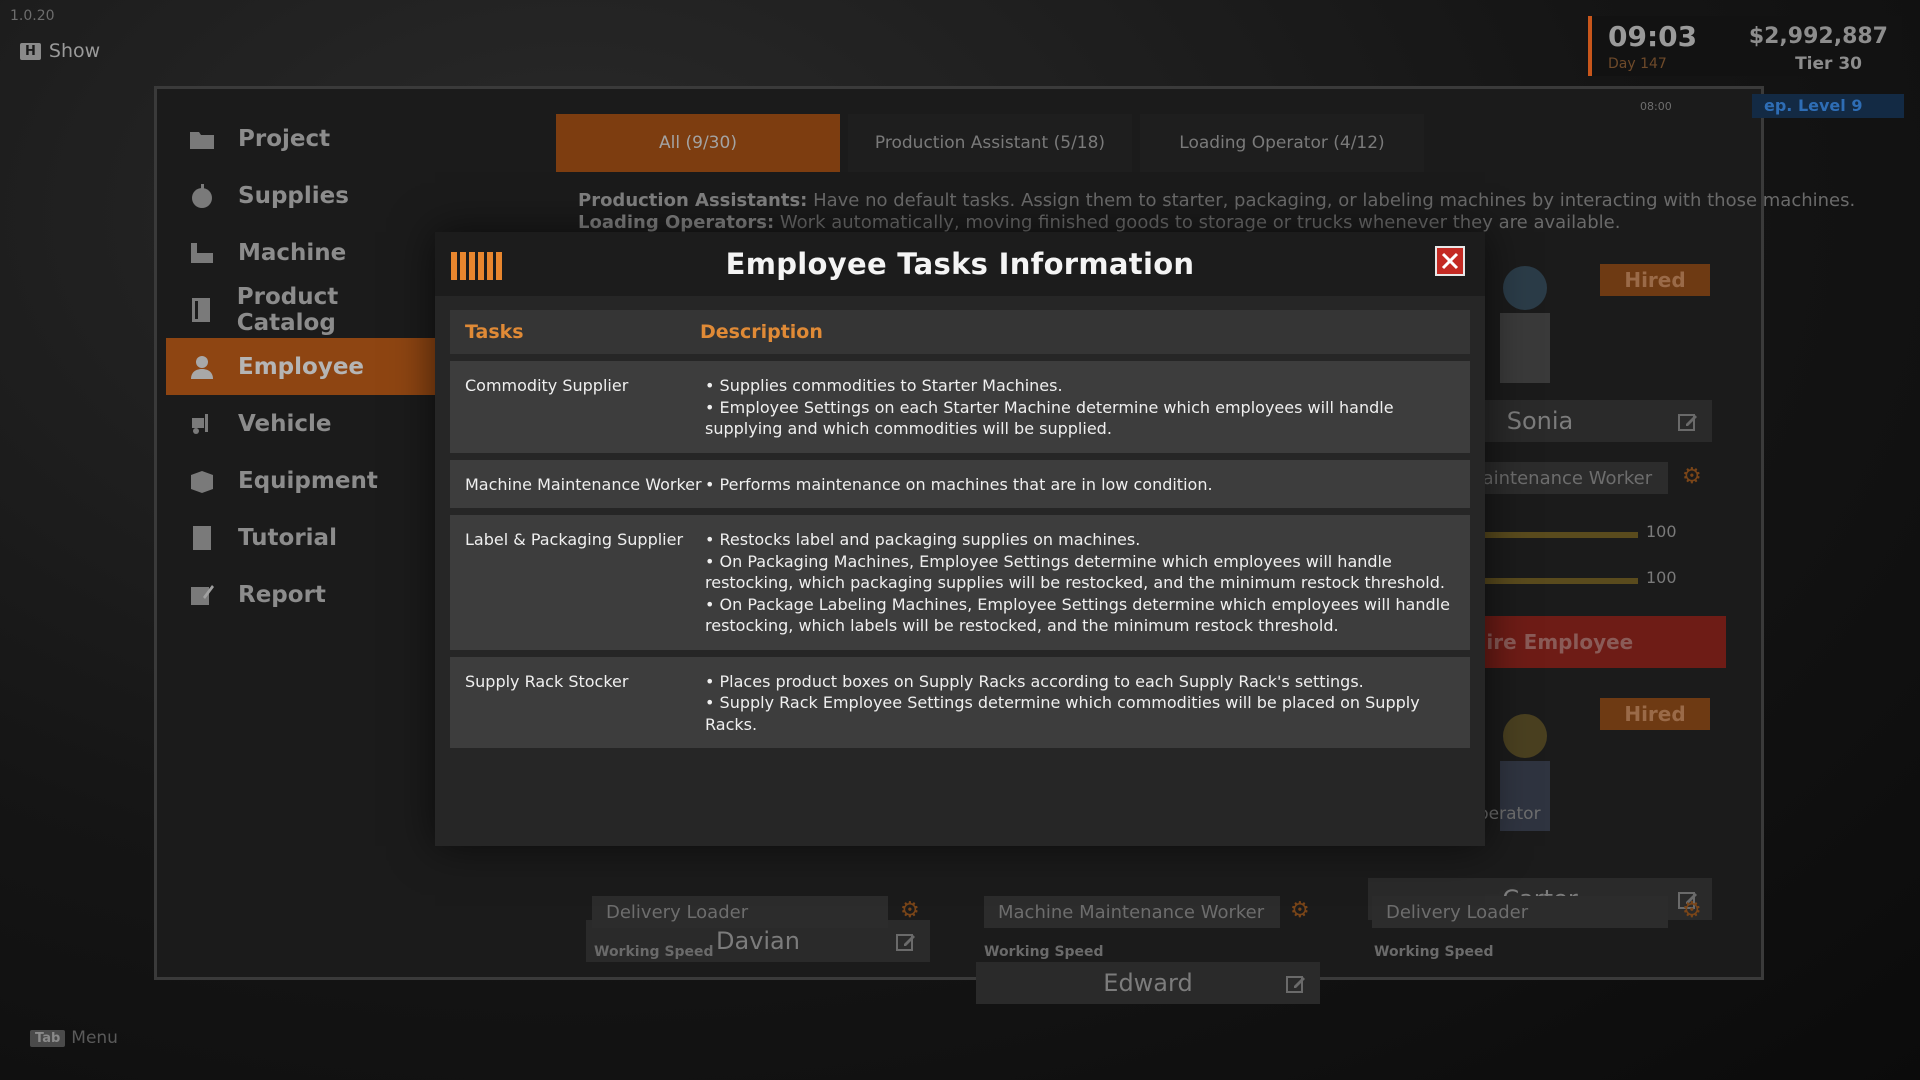  Describe the element at coordinates (287, 537) in the screenshot. I see `sidebar-item-label: Tutorial` at that location.